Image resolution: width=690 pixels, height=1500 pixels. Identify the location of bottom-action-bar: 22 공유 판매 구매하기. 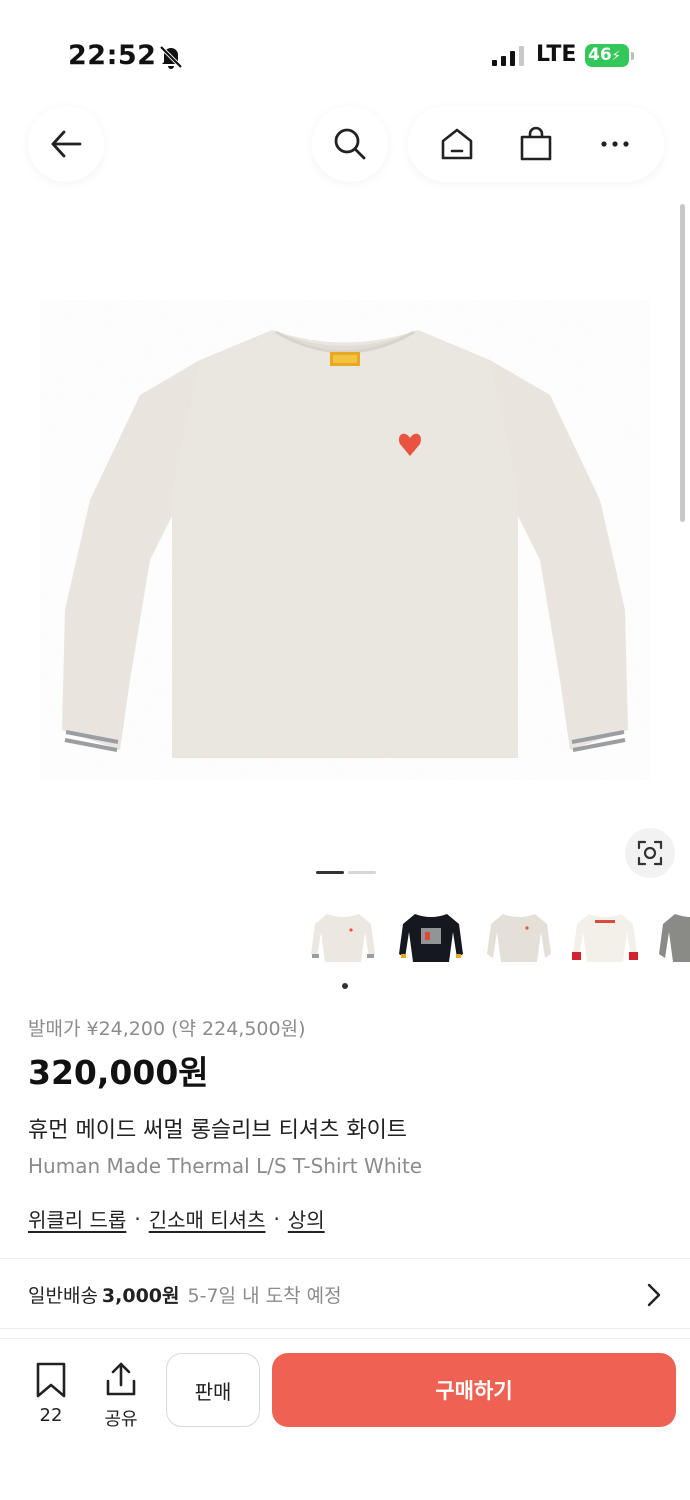
(345, 1419).